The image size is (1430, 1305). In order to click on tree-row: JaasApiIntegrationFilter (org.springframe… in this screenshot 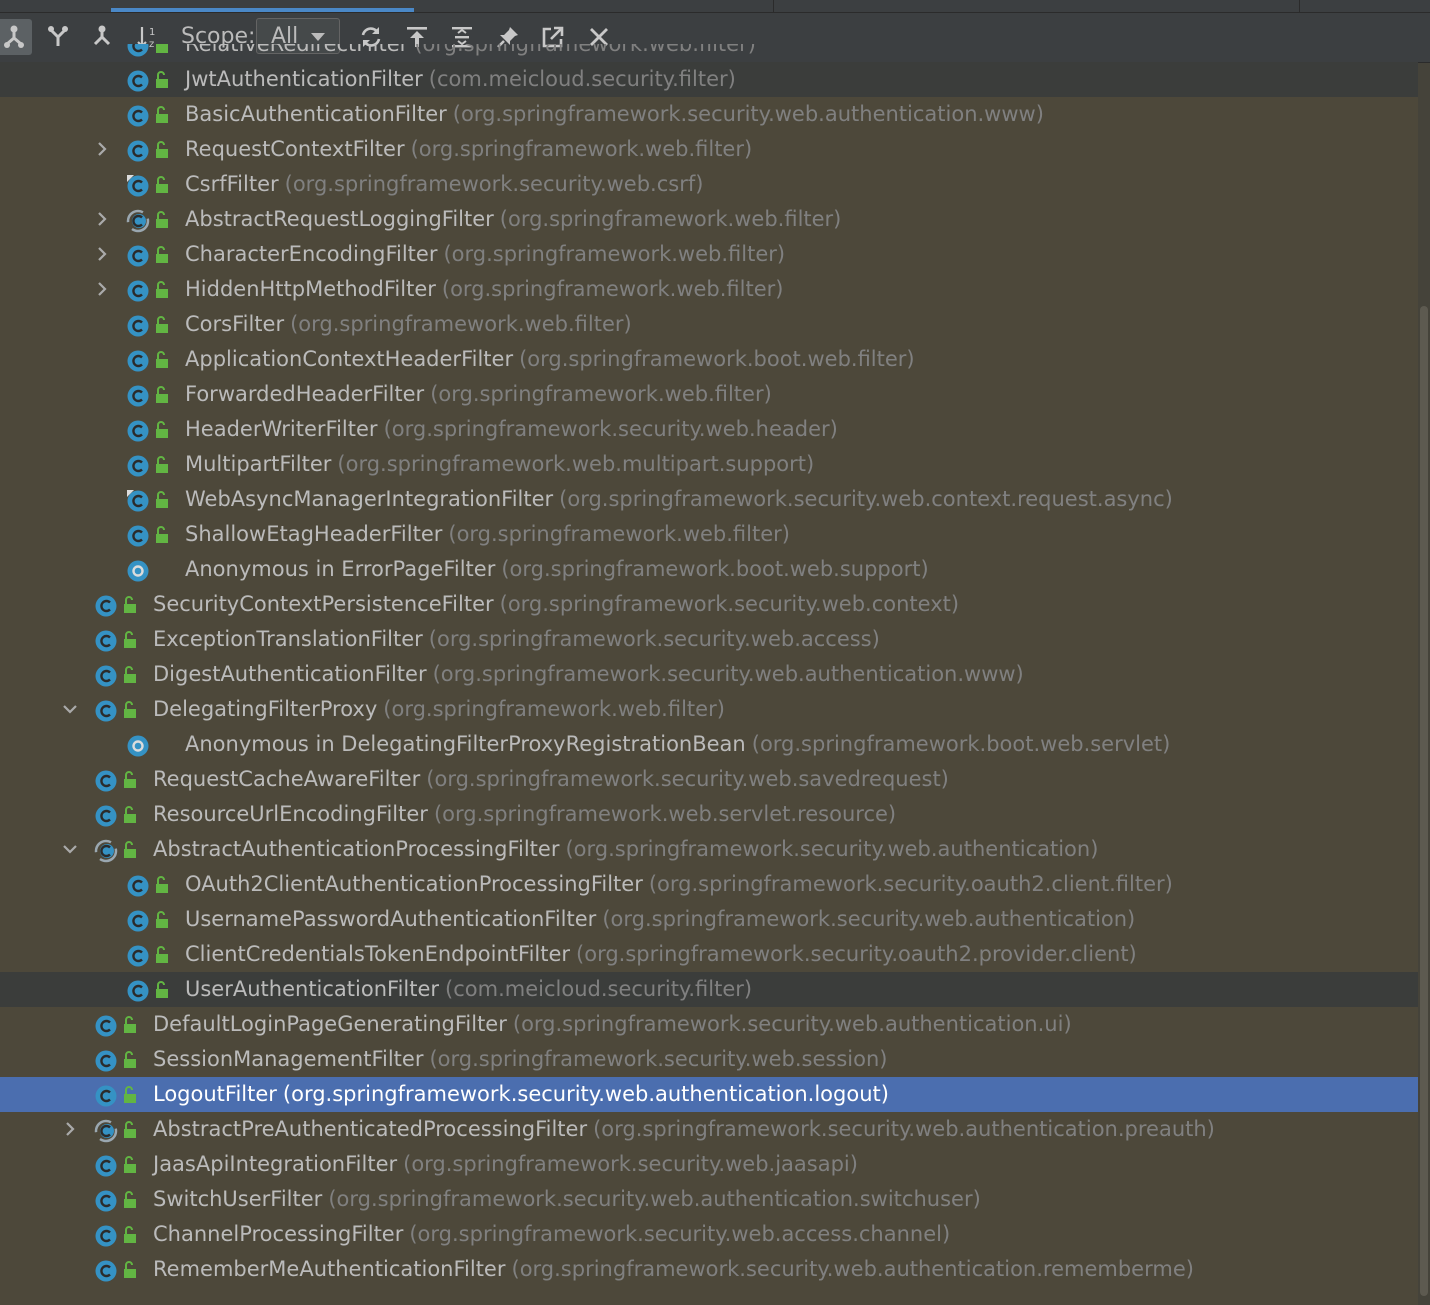, I will do `click(709, 1164)`.